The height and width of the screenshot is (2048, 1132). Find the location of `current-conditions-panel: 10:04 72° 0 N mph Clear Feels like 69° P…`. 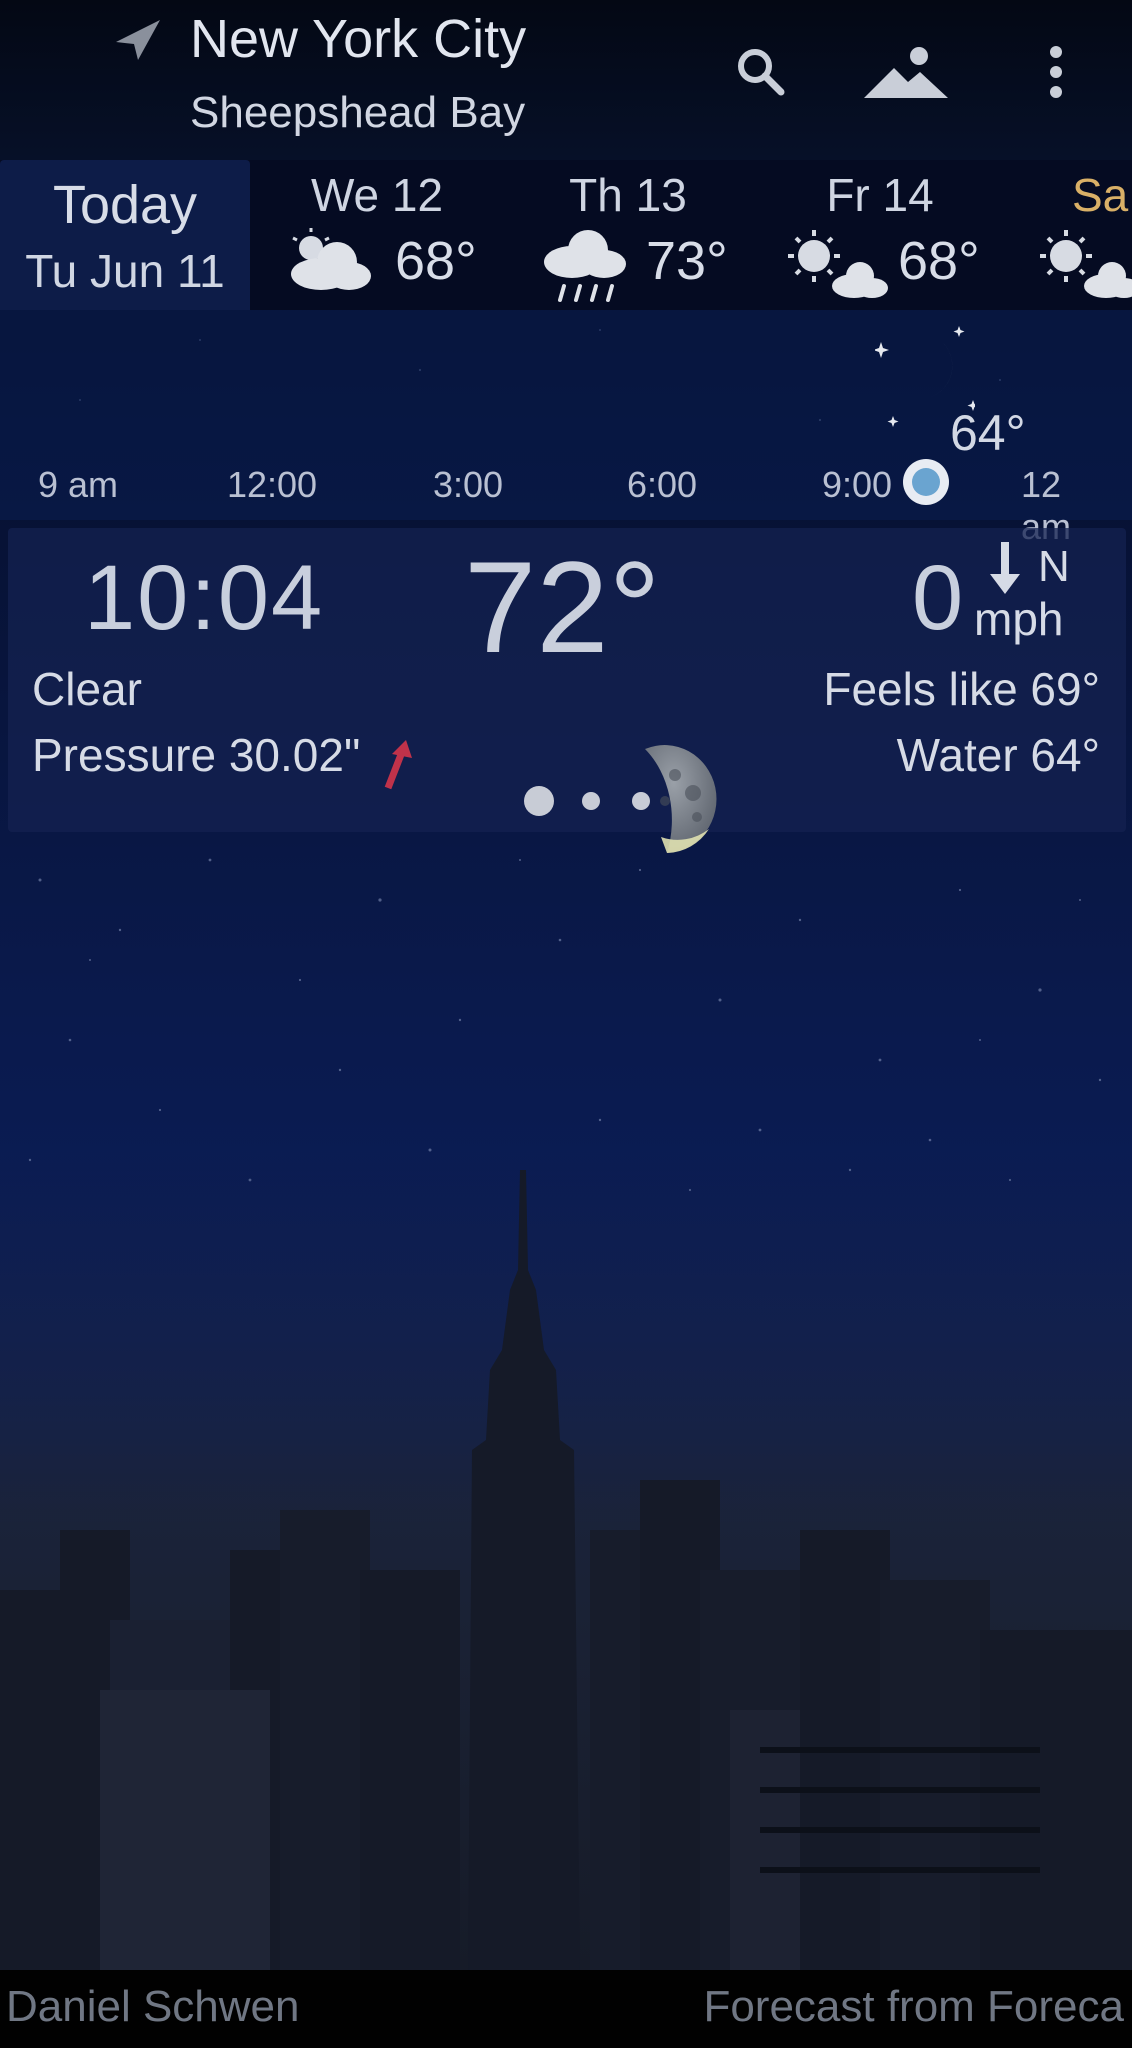

current-conditions-panel: 10:04 72° 0 N mph Clear Feels like 69° P… is located at coordinates (567, 680).